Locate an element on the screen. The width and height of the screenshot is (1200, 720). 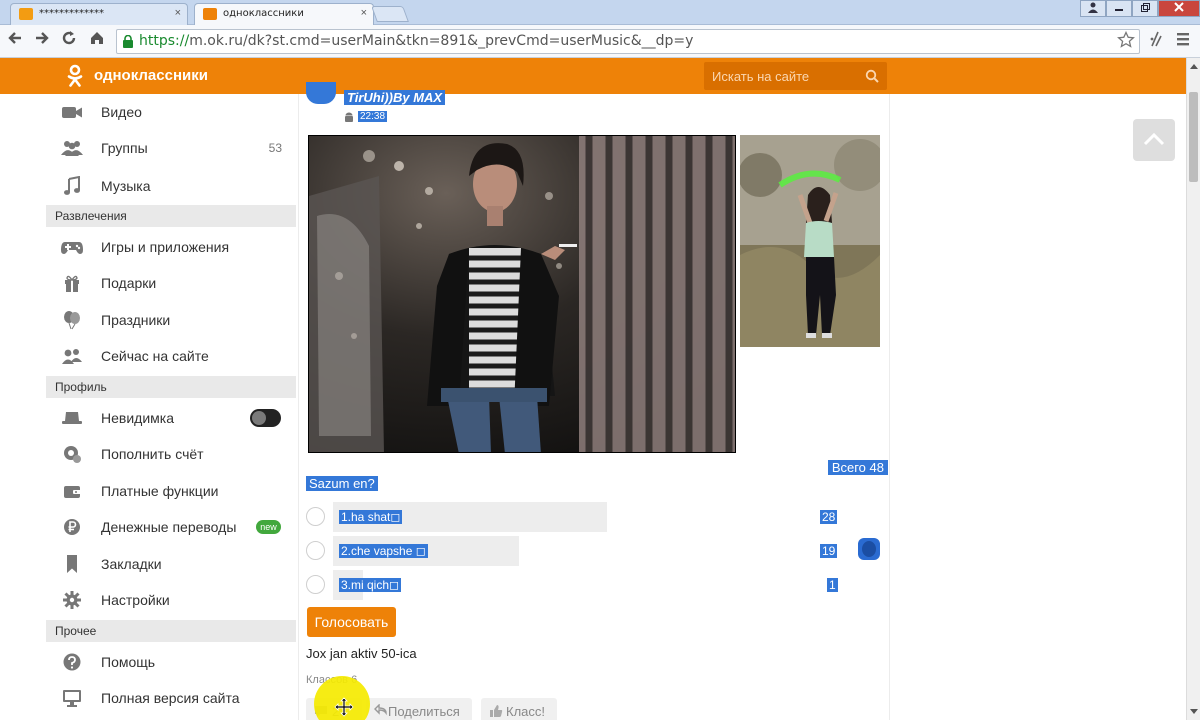
sidebar-item-label: Видео is located at coordinates (121, 112).